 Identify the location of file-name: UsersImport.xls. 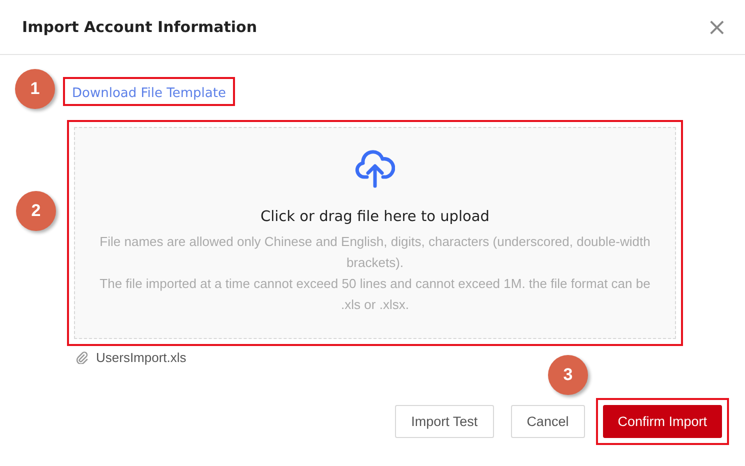
(141, 357).